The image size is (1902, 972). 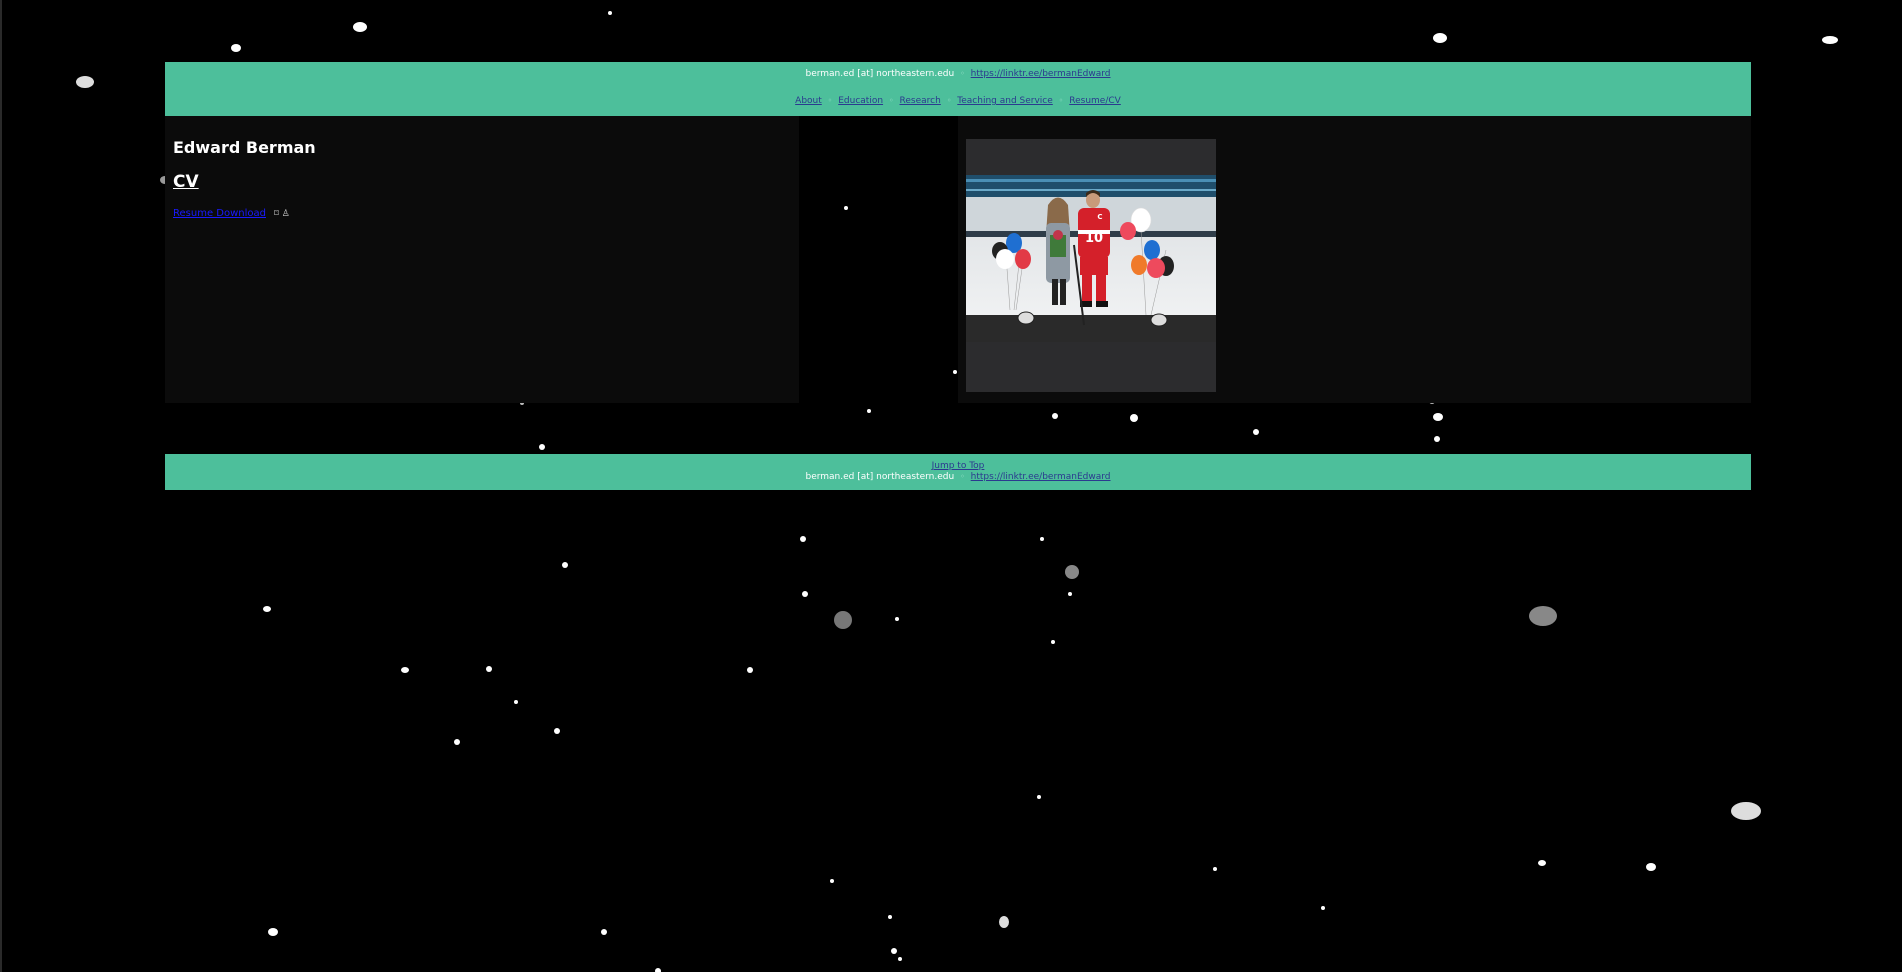 I want to click on content-panel: Edward Berman CV Resume Download ⌑ ♙, so click(x=482, y=259).